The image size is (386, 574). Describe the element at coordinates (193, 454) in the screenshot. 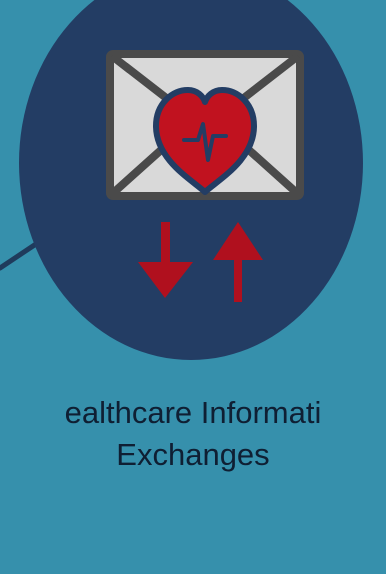

I see `caption-line-2: Exchanges` at that location.